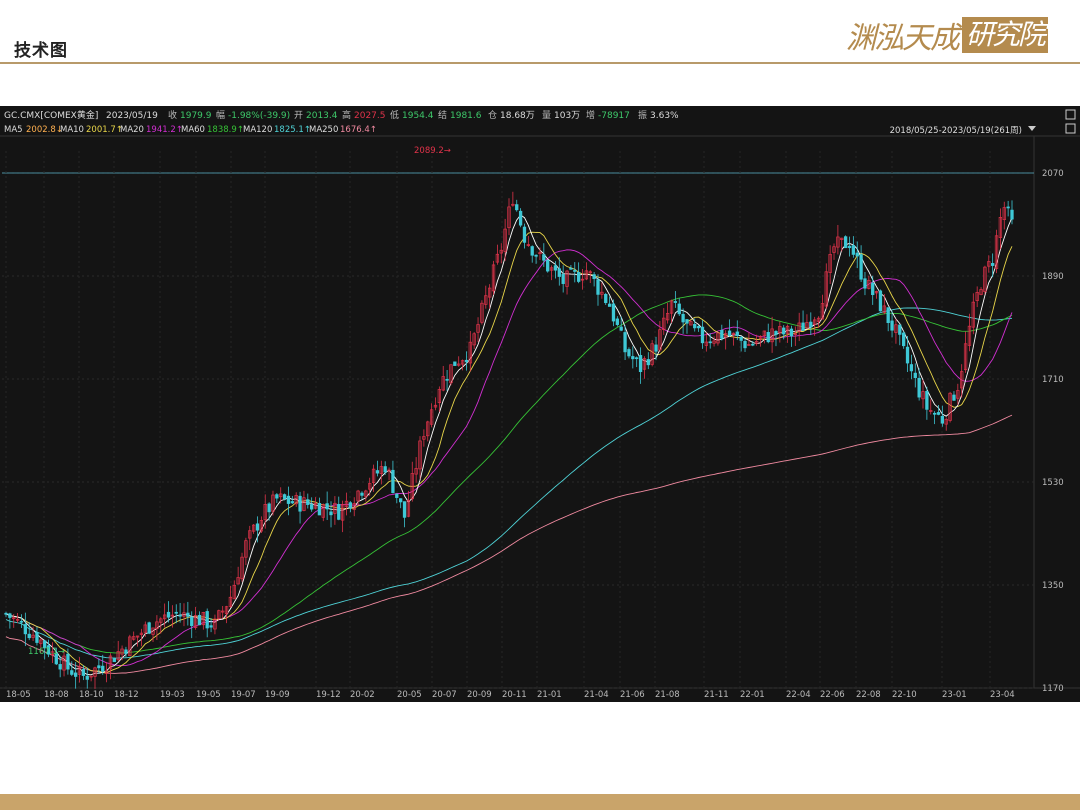 The image size is (1080, 810). Describe the element at coordinates (418, 116) in the screenshot. I see `info-low: 1954.4` at that location.